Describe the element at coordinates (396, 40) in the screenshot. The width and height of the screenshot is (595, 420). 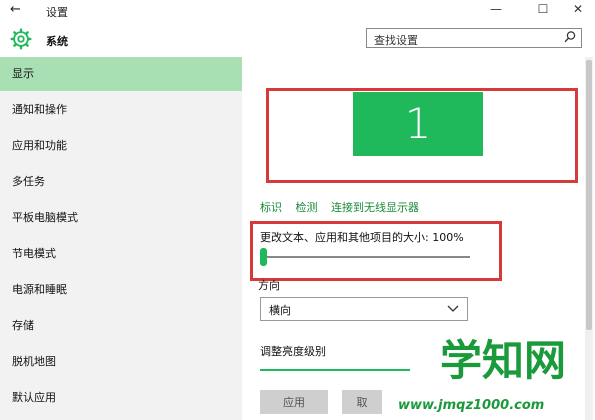
I see `search-placeholder: 查找设置` at that location.